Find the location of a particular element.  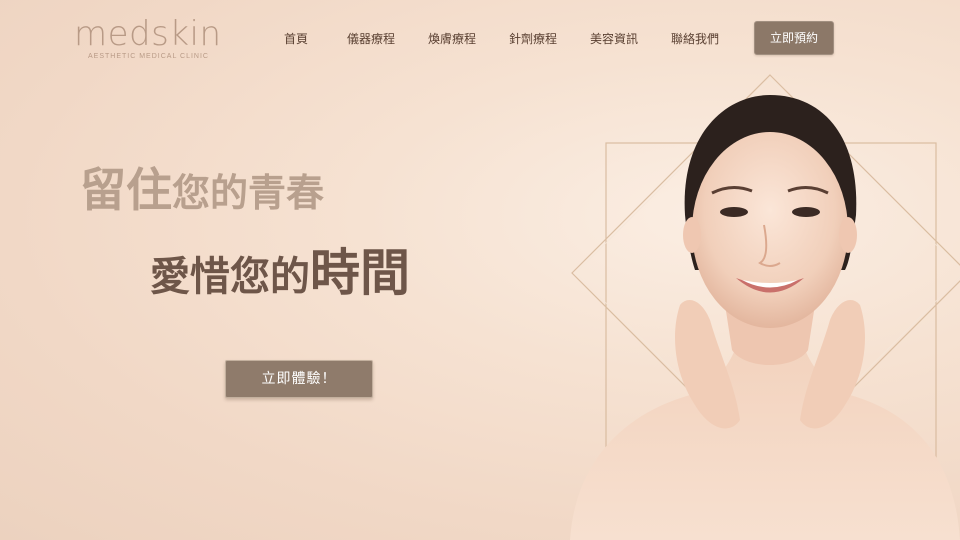

main-nav: 首頁 儀器療程 煥膚療程 針劑療程 美容資訊 聯絡我們 is located at coordinates (499, 39).